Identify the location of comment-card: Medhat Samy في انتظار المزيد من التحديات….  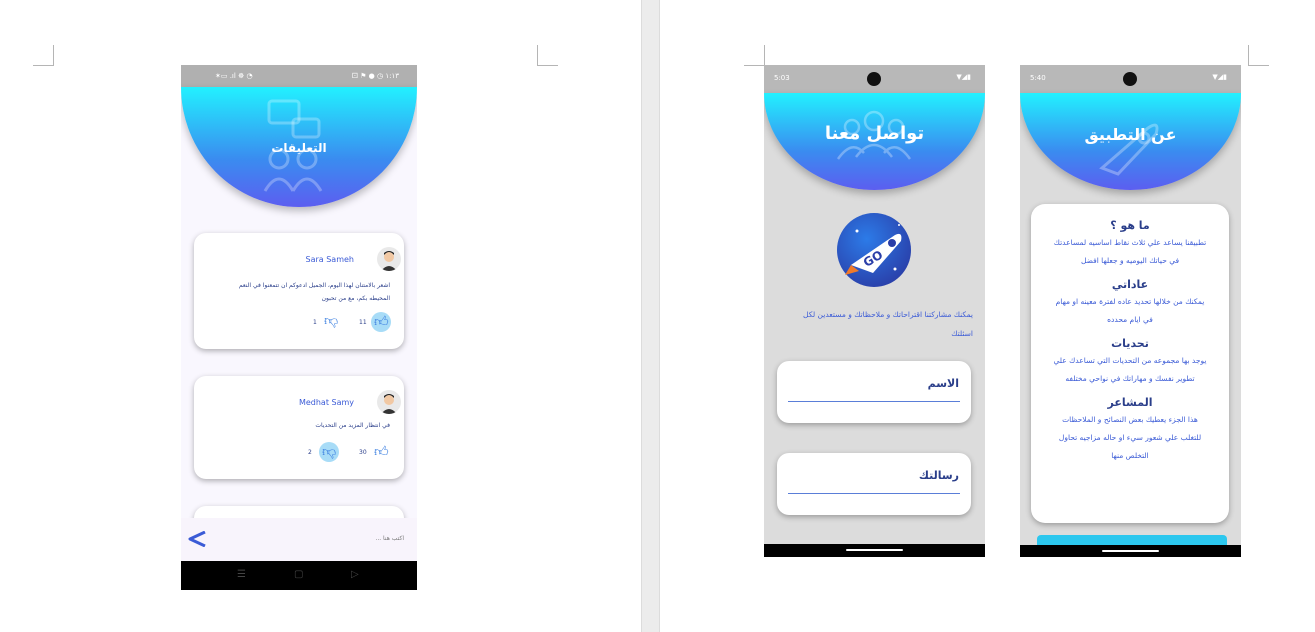
(299, 427).